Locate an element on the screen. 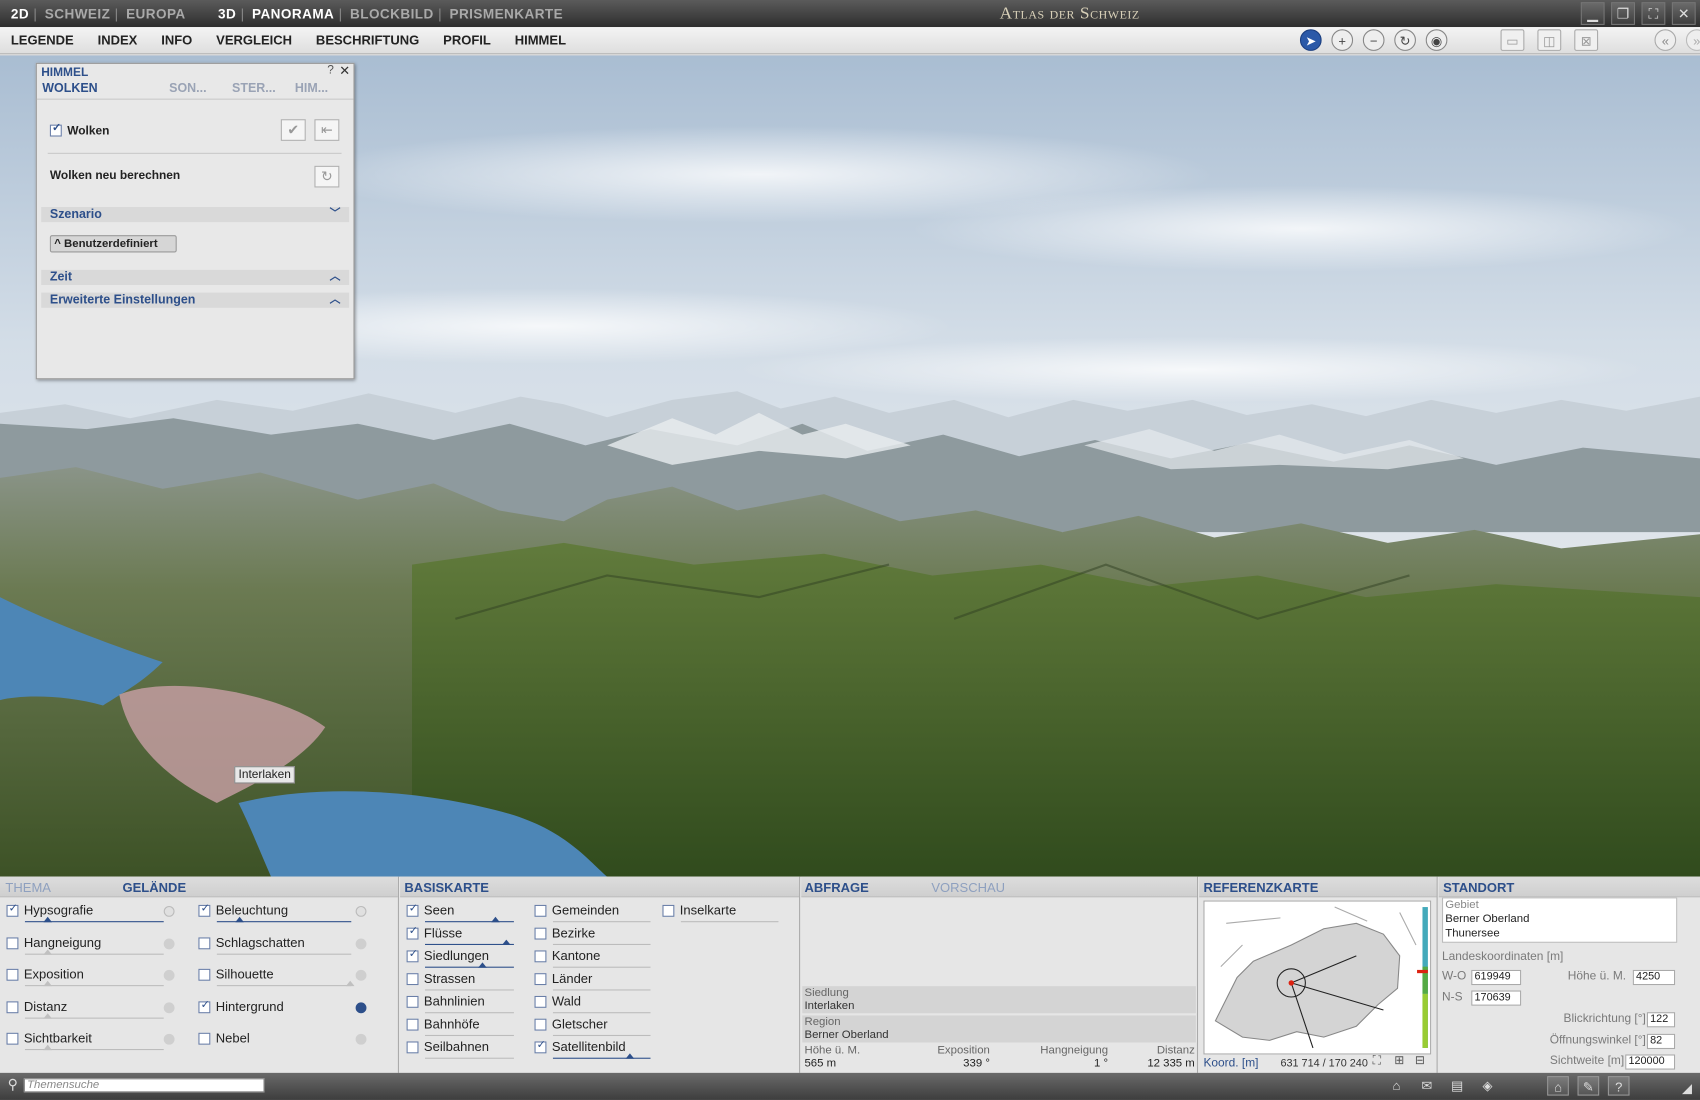 The width and height of the screenshot is (1700, 1100). option-hintergrund: Hintergrund is located at coordinates (241, 1006).